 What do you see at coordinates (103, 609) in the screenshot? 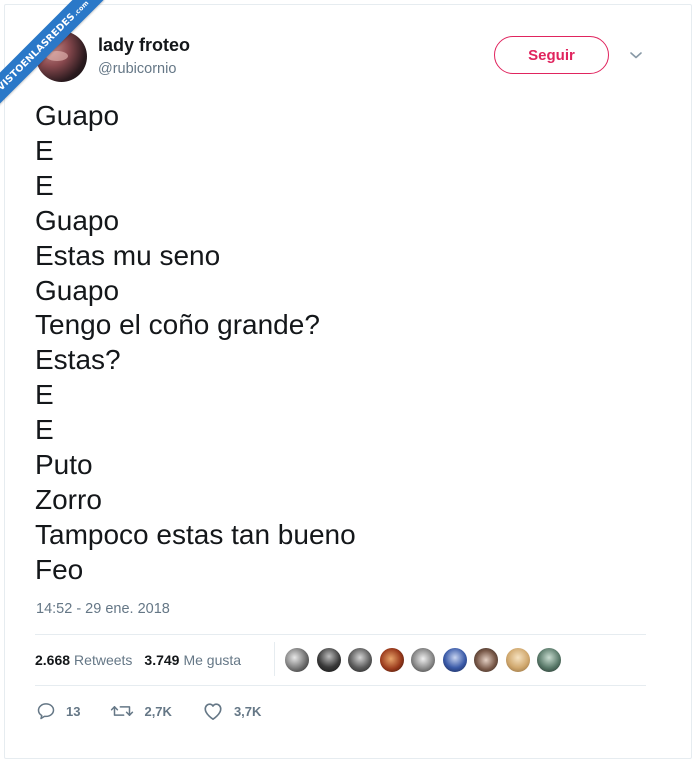
I see `tweet-timestamp: 14:52 - 29 ene. 2018` at bounding box center [103, 609].